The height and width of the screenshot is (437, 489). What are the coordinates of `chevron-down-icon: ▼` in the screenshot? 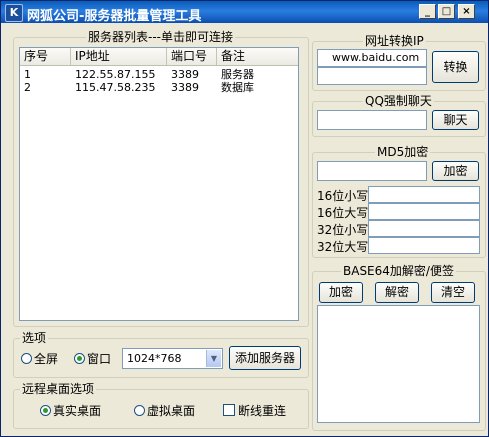 It's located at (213, 358).